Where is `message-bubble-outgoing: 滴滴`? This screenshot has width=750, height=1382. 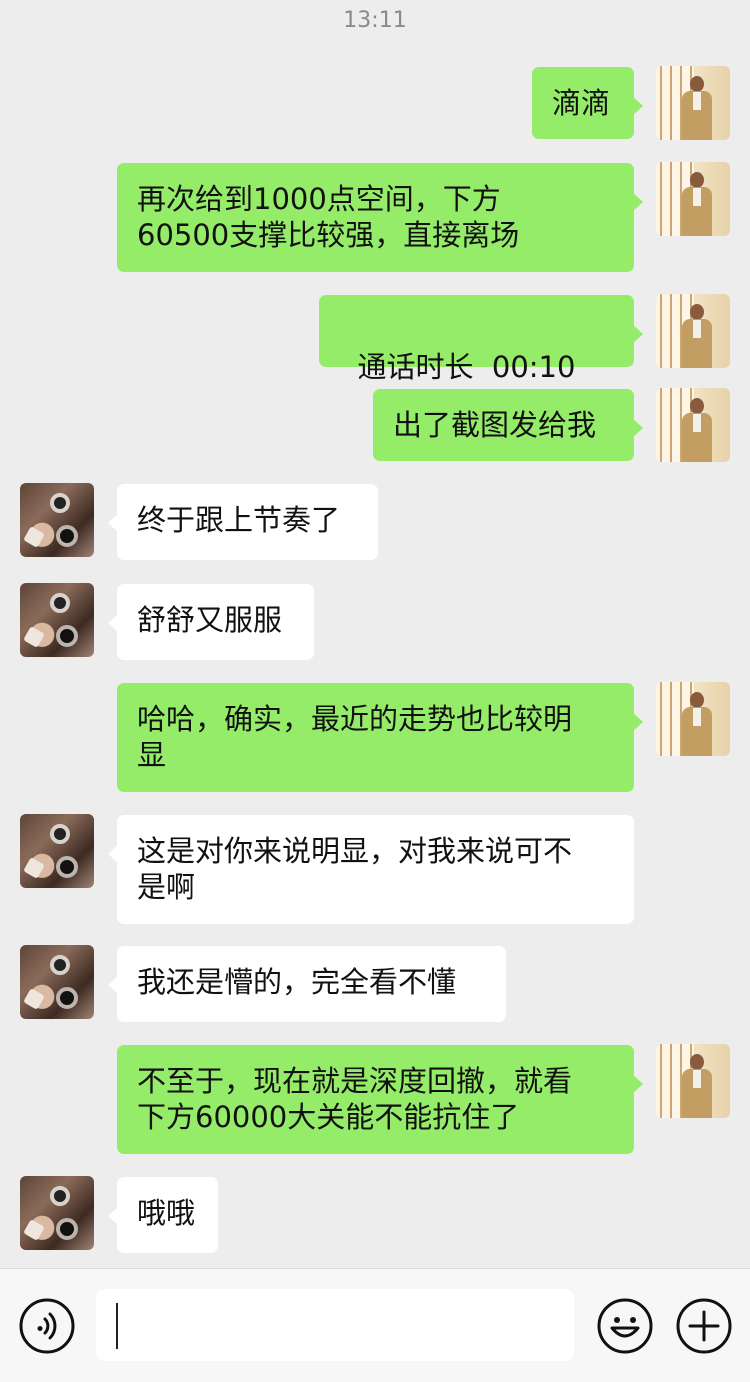 message-bubble-outgoing: 滴滴 is located at coordinates (587, 103).